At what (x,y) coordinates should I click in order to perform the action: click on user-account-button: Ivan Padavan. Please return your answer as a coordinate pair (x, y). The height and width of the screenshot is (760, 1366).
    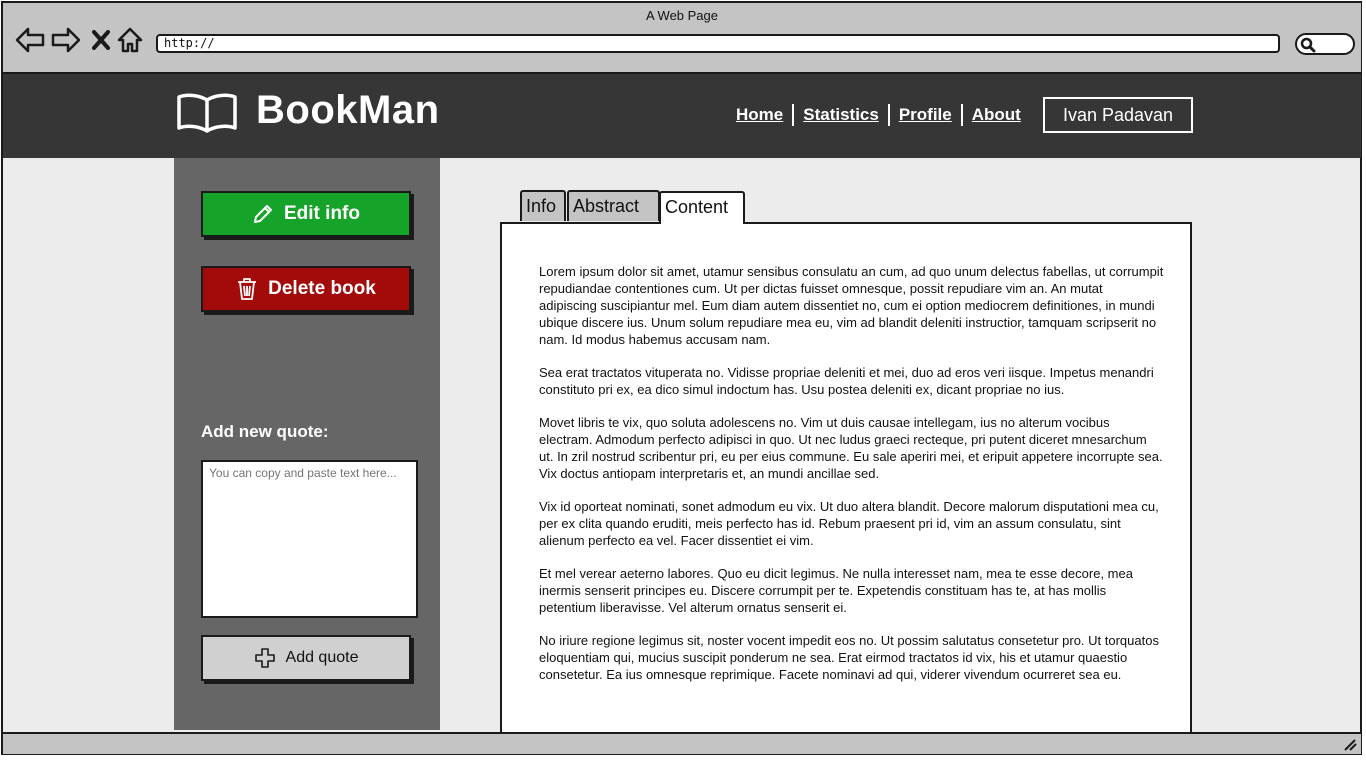
    Looking at the image, I should click on (1118, 115).